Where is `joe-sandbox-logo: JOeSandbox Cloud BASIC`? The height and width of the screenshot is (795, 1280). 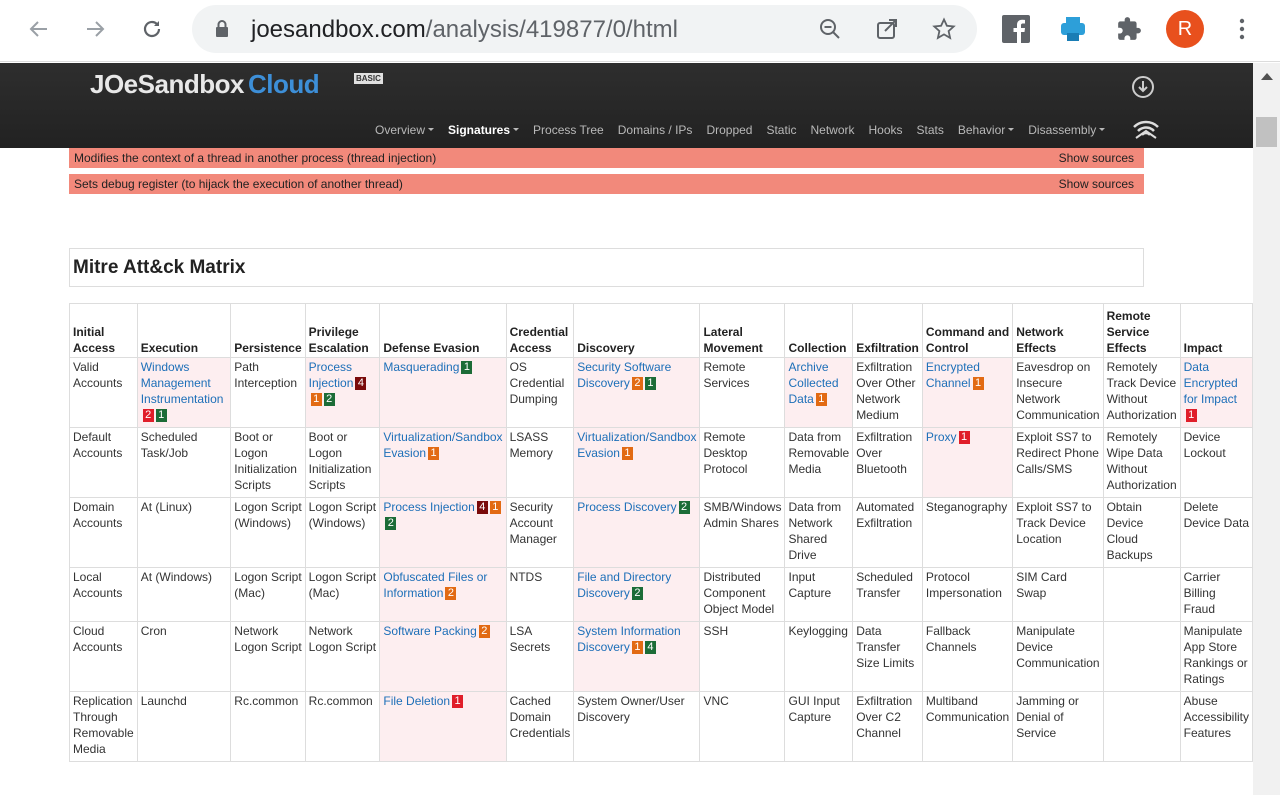 joe-sandbox-logo: JOeSandbox Cloud BASIC is located at coordinates (236, 86).